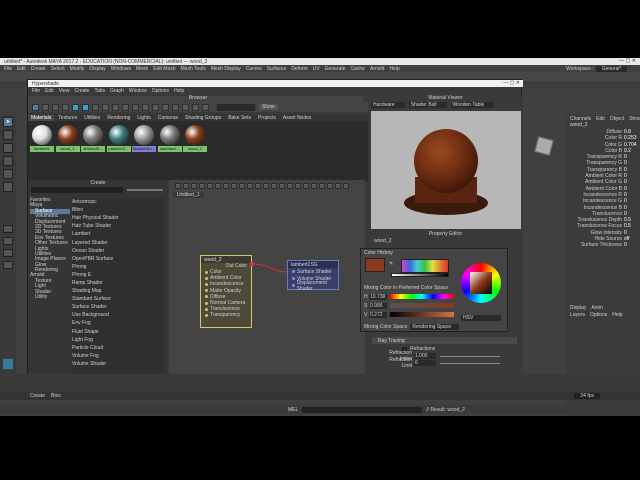 This screenshot has width=640, height=480. I want to click on hypershade-menu-item: View, so click(64, 91).